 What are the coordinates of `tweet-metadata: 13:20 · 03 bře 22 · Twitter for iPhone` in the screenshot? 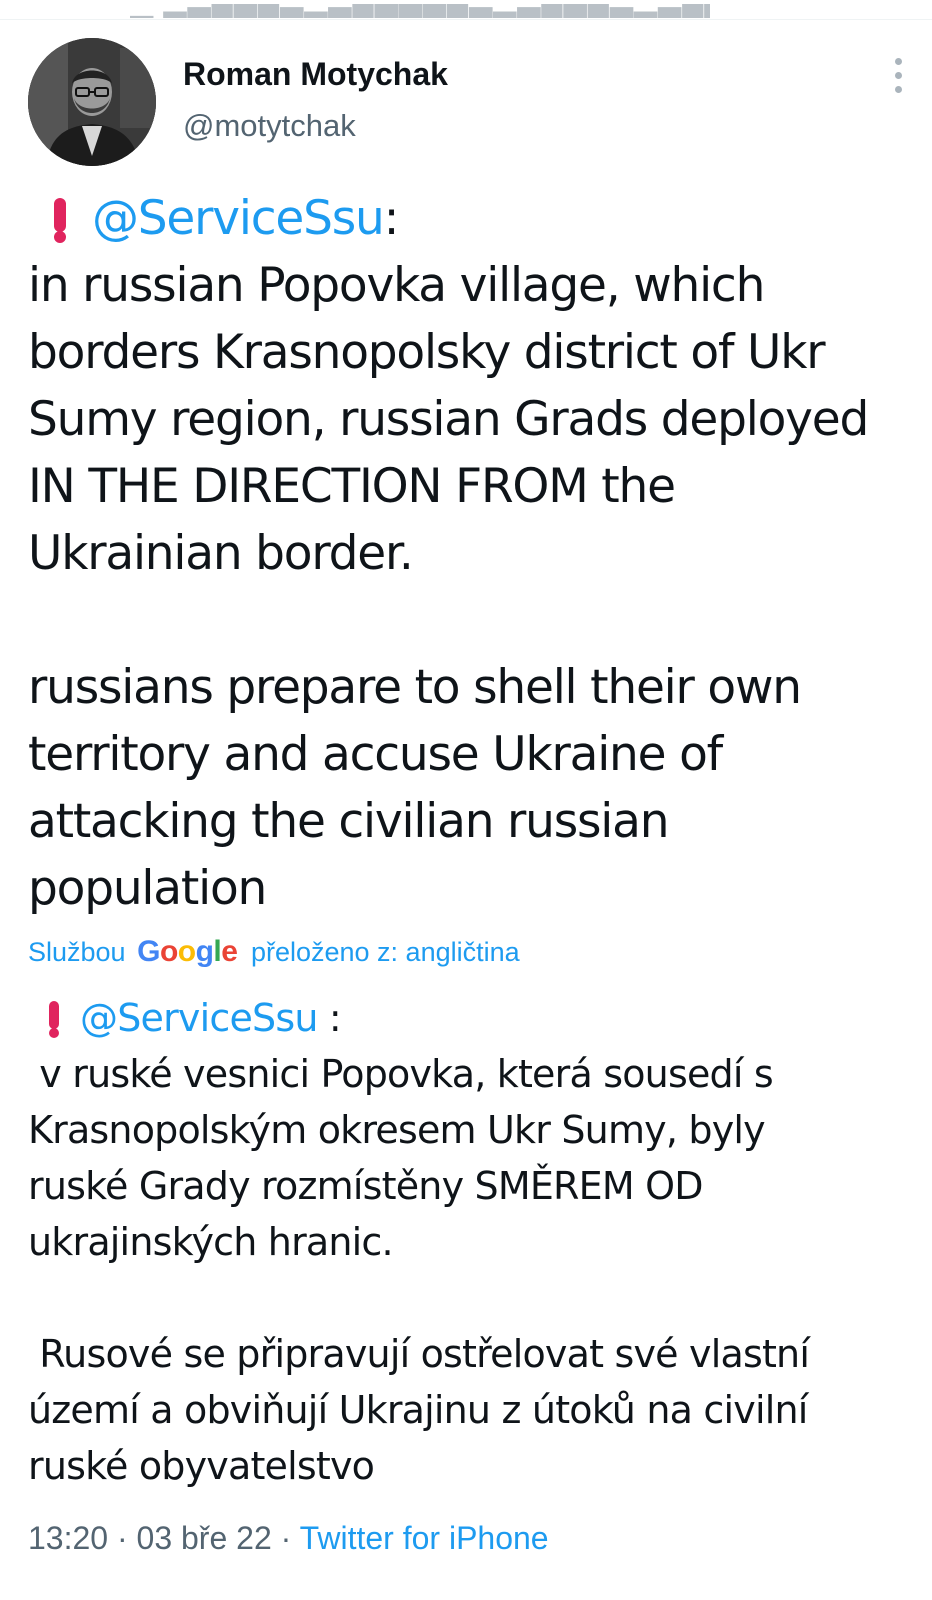 It's located at (288, 1538).